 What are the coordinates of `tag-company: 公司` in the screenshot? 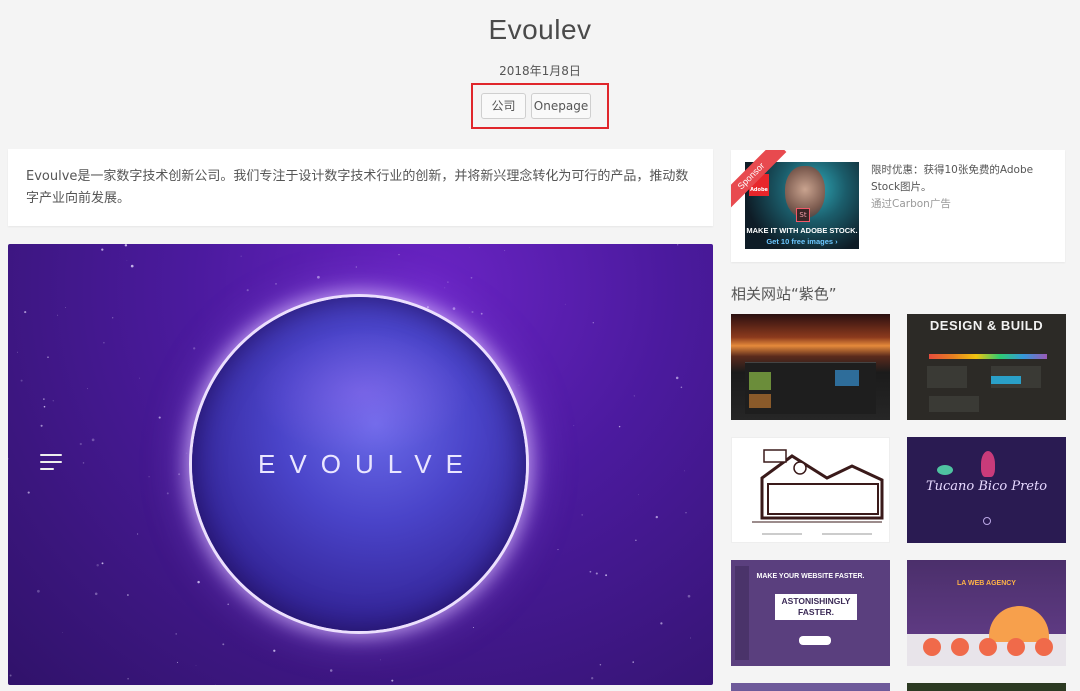 It's located at (503, 106).